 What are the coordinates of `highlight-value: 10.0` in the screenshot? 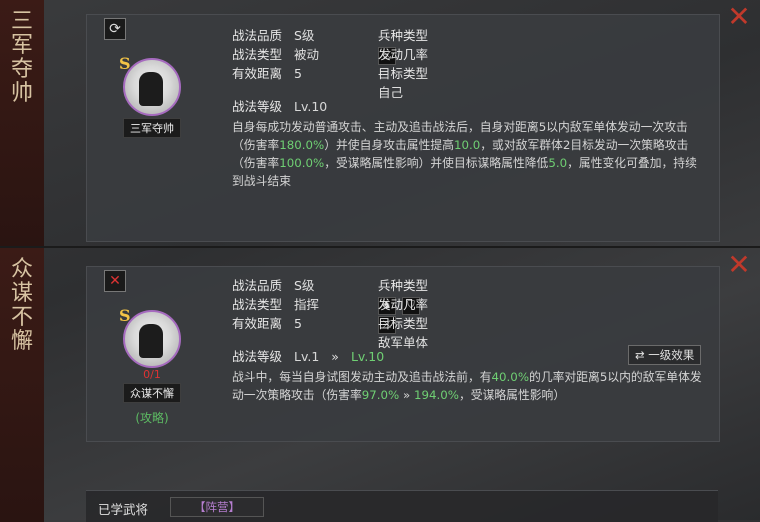 It's located at (467, 145).